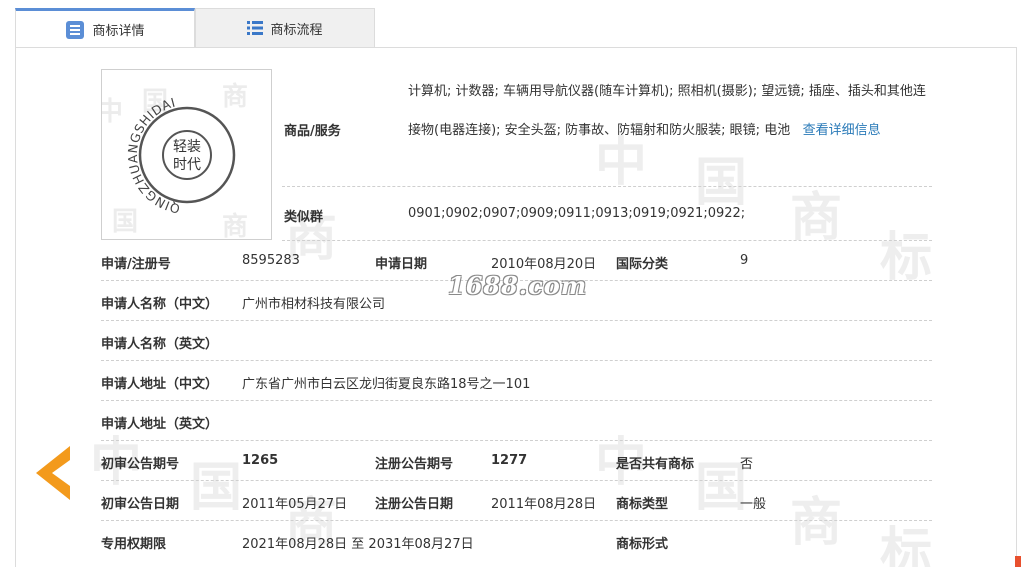 The image size is (1021, 567). What do you see at coordinates (112, 112) in the screenshot?
I see `svg-text: 中` at bounding box center [112, 112].